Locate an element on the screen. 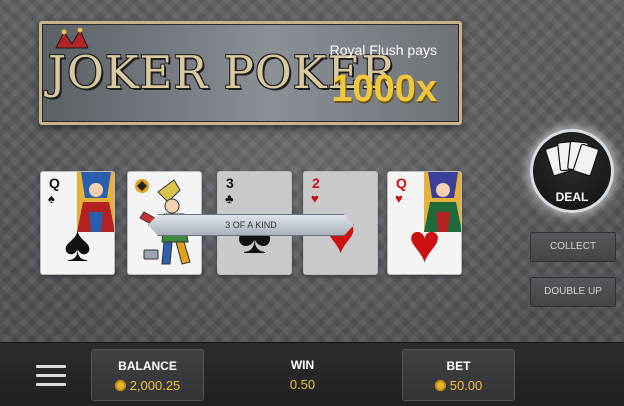 This screenshot has height=406, width=624. promo-value: 1000x is located at coordinates (384, 89).